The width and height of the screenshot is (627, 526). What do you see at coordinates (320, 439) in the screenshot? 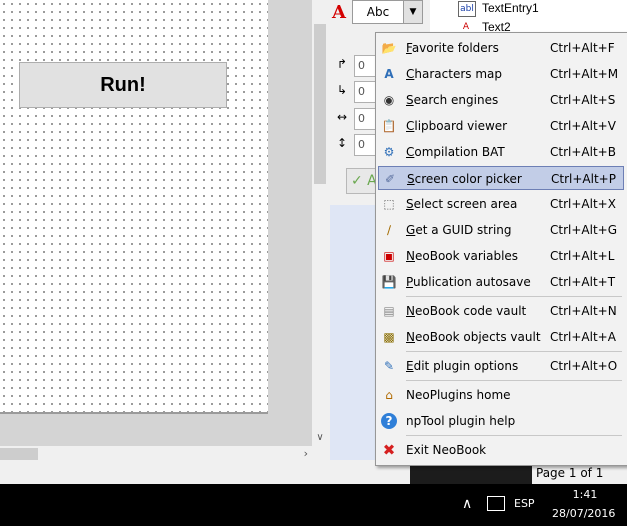
I see `scroll-down-arrow-icon: ∨` at bounding box center [320, 439].